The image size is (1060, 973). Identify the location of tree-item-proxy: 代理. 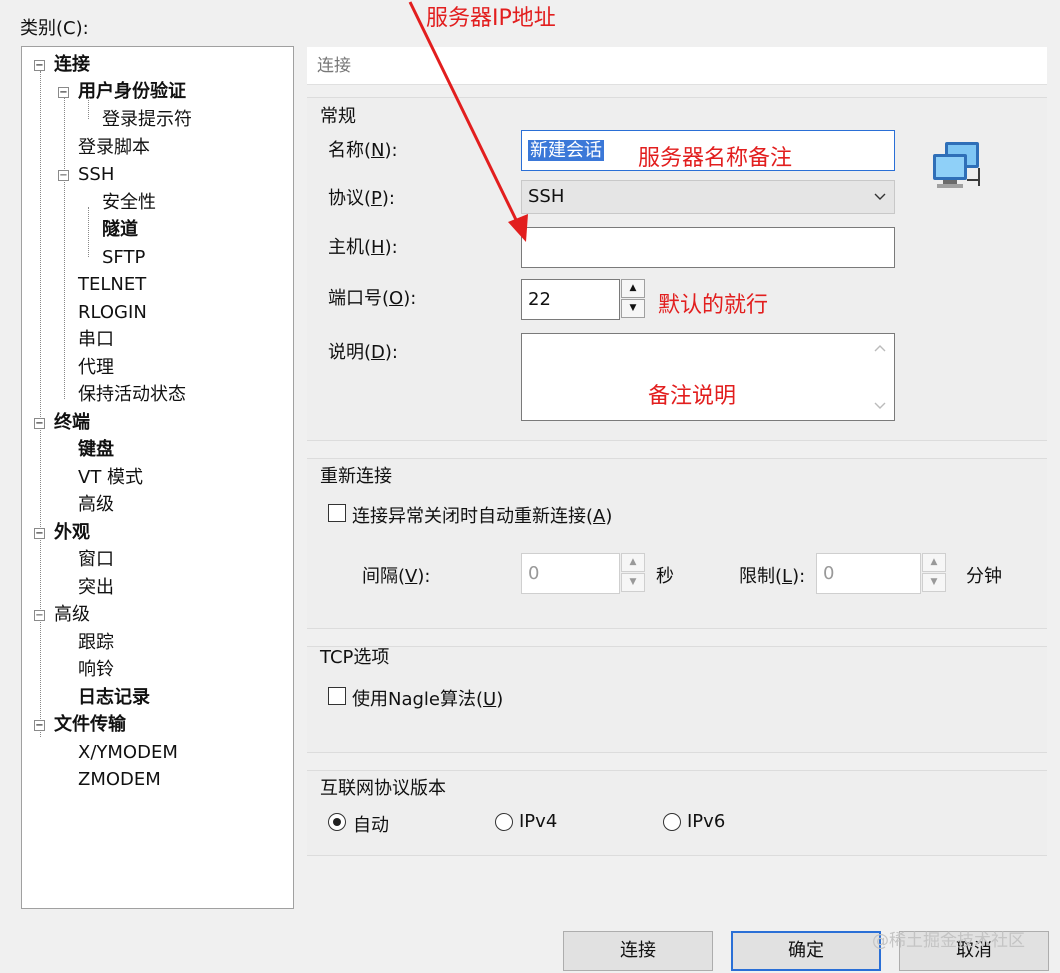
(96, 368).